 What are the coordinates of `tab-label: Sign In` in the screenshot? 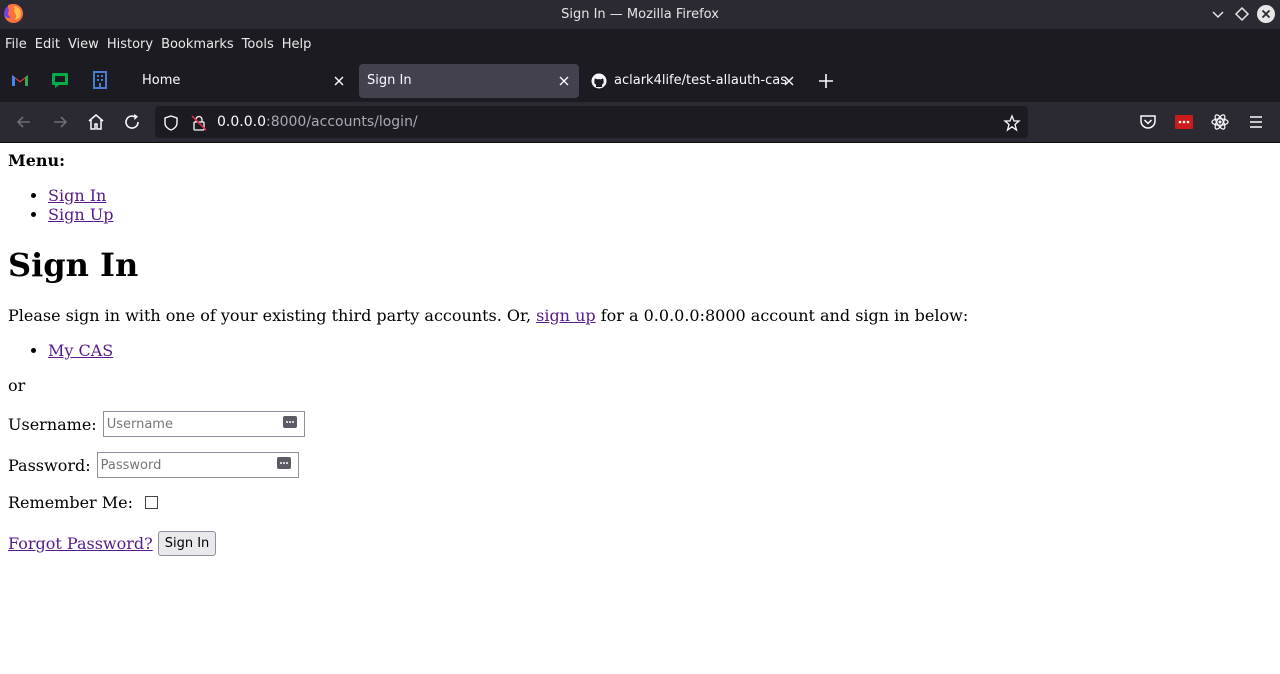 It's located at (389, 80).